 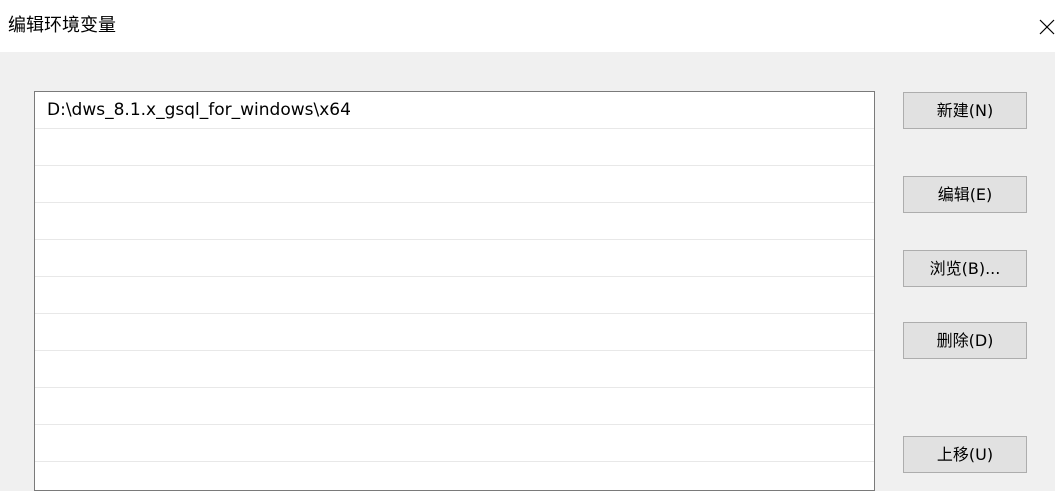 I want to click on dialog-title: 编辑环境变量, so click(x=62, y=25).